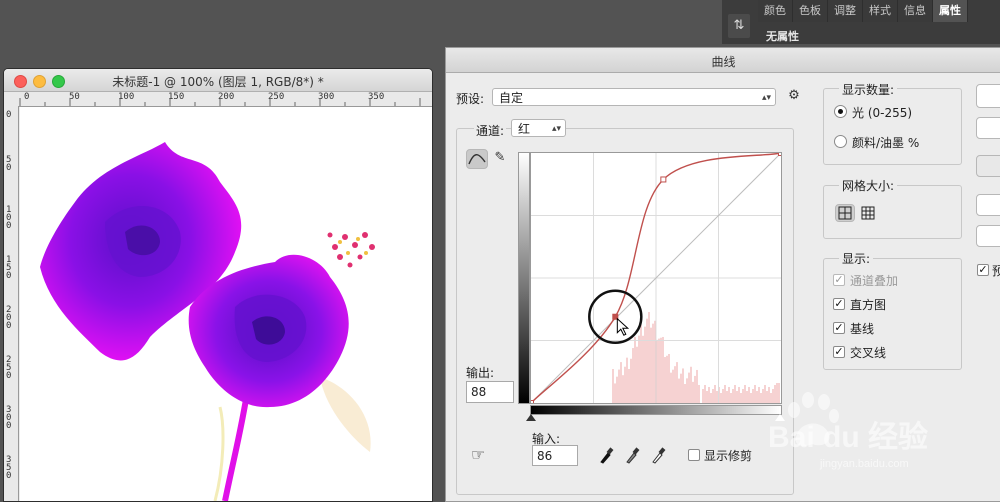 The width and height of the screenshot is (1000, 502). I want to click on show-clipping-label: 显示修剪, so click(728, 456).